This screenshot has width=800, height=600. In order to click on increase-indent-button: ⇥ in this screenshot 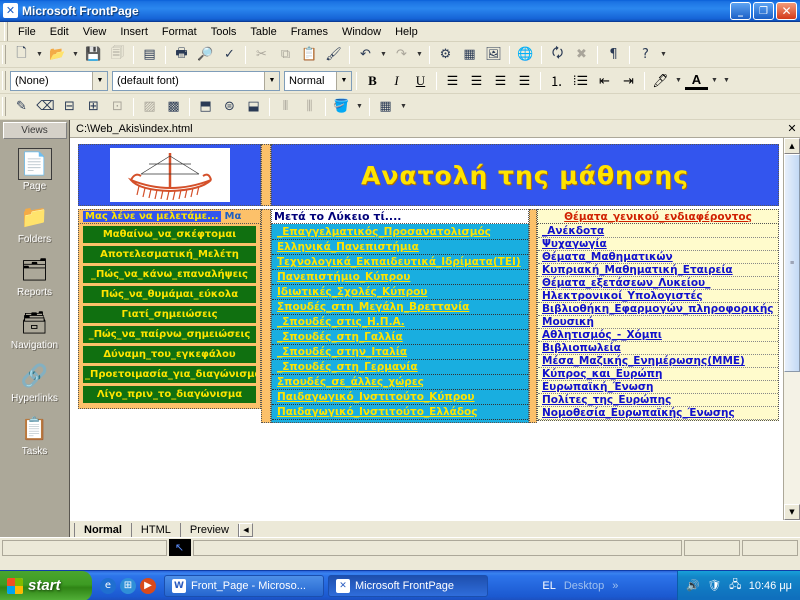, I will do `click(628, 81)`.